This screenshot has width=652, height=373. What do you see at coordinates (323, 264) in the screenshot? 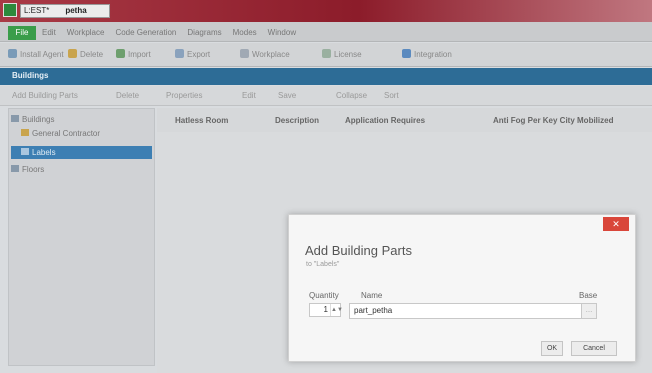
I see `dialog-subtitle: to "Labels"` at bounding box center [323, 264].